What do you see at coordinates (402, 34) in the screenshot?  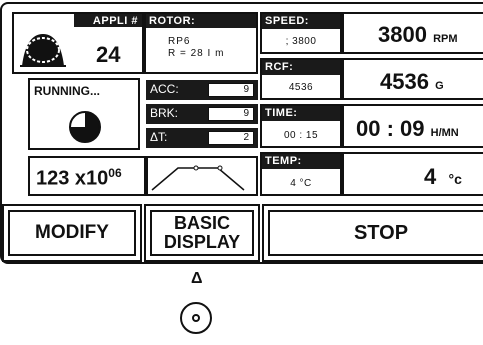 I see `speed-value: 3800` at bounding box center [402, 34].